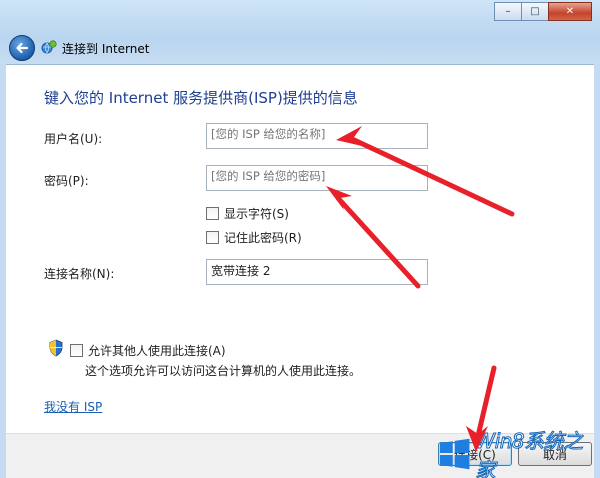 Image resolution: width=600 pixels, height=478 pixels. I want to click on remember-password-option: 记住此密码(R), so click(254, 237).